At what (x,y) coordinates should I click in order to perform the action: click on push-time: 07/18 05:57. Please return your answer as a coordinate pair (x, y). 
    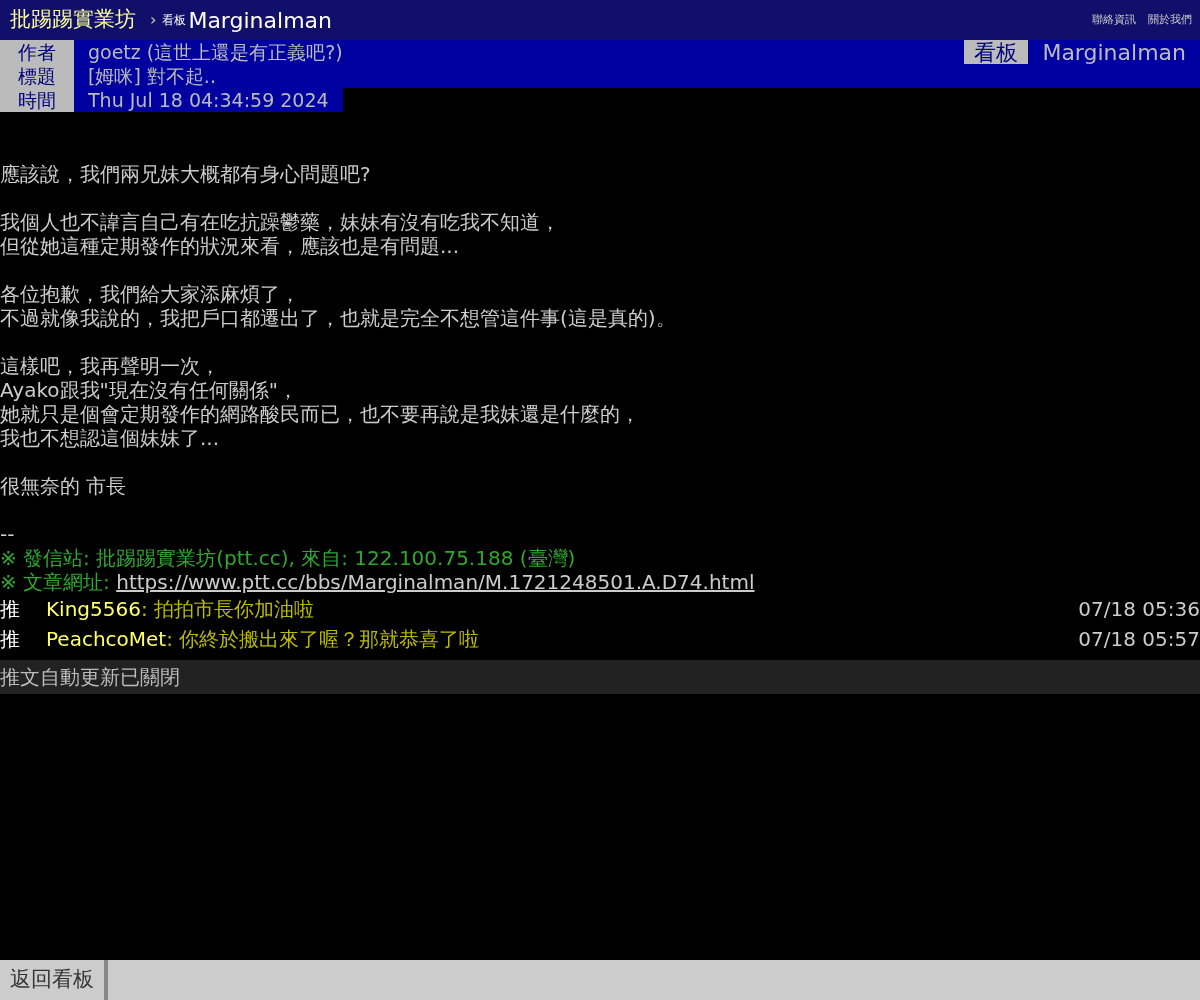
    Looking at the image, I should click on (1139, 639).